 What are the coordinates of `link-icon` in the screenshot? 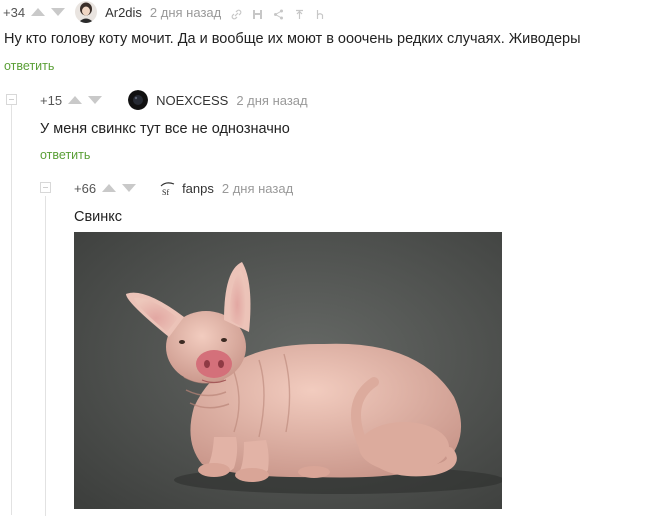 It's located at (236, 13).